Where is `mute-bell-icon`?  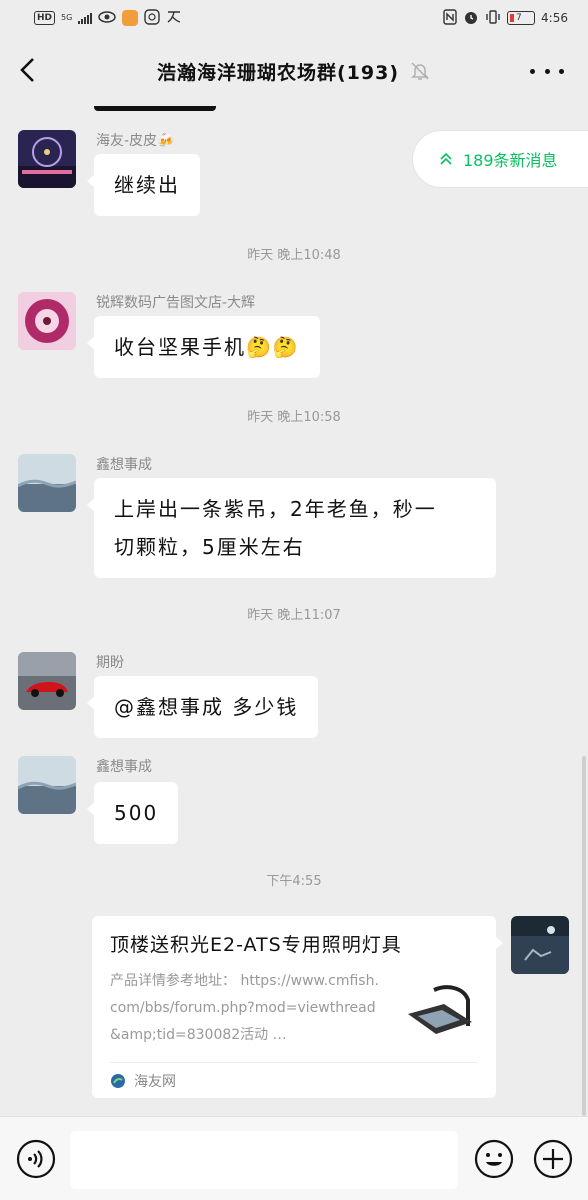
mute-bell-icon is located at coordinates (420, 71).